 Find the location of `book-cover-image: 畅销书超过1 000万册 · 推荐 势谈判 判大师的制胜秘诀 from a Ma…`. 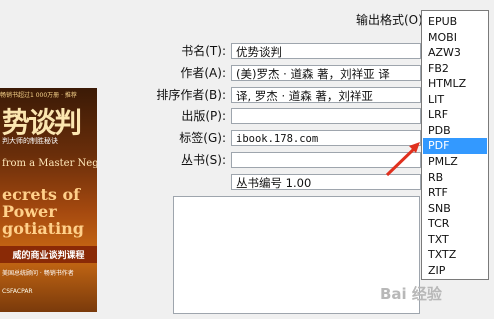

book-cover-image: 畅销书超过1 000万册 · 推荐 势谈判 判大师的制胜秘诀 from a Ma… is located at coordinates (48, 200).